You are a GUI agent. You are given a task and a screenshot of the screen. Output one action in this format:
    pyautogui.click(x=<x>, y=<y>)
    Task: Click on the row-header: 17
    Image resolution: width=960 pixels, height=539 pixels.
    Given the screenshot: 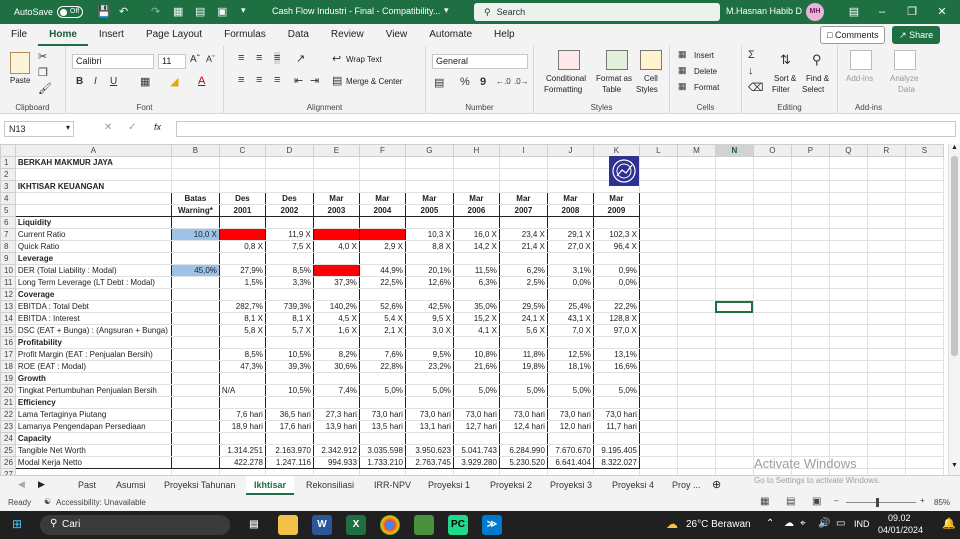 What is the action you would take?
    pyautogui.click(x=8, y=354)
    